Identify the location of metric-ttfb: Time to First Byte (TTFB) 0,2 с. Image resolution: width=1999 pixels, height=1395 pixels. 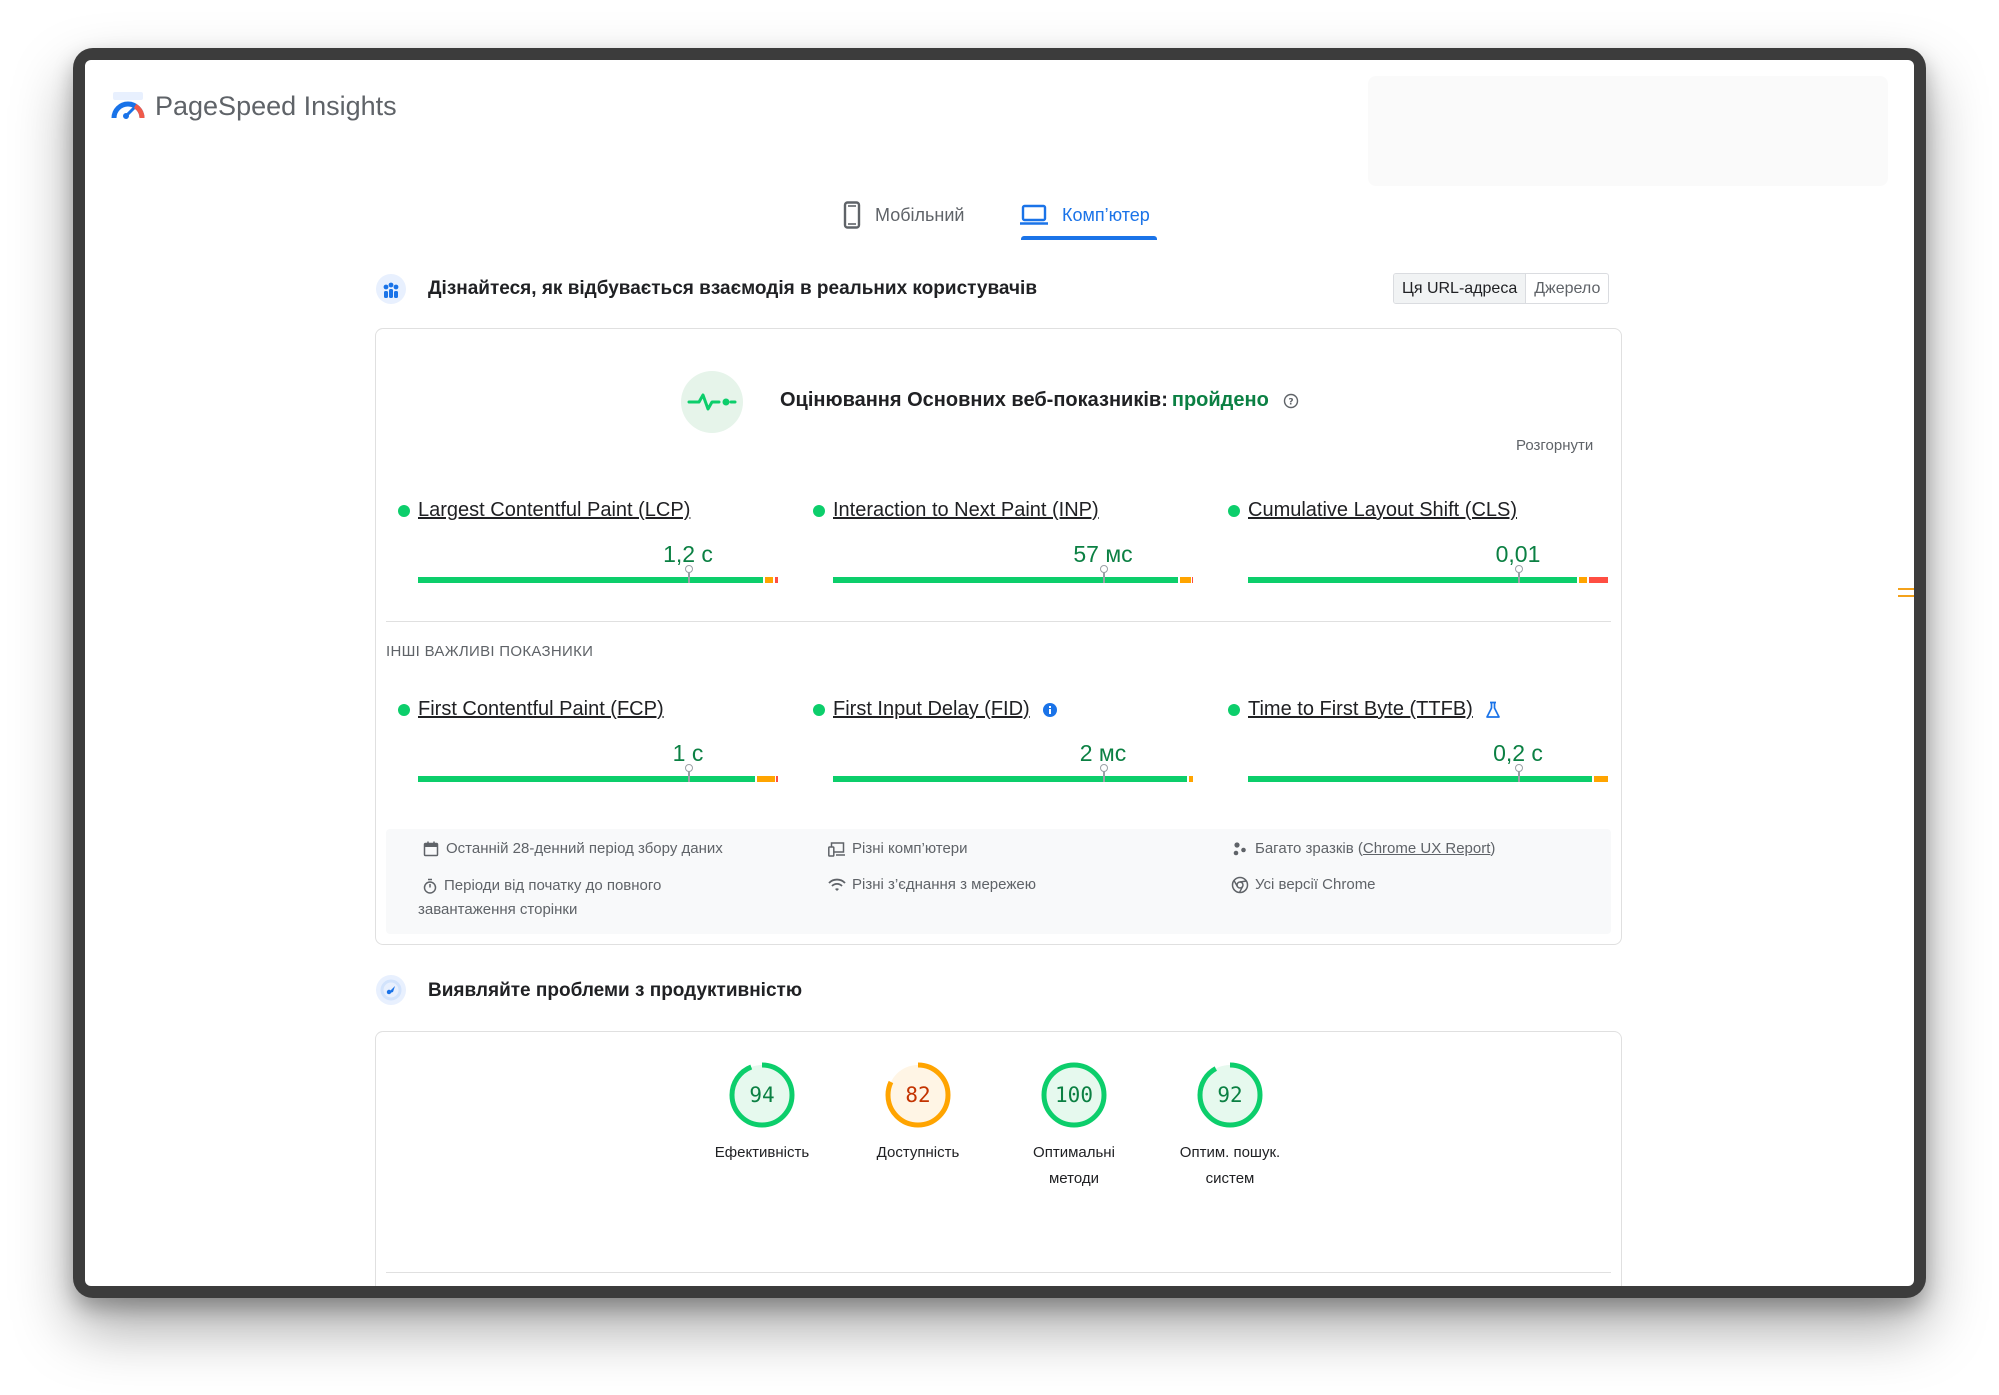
(1418, 743).